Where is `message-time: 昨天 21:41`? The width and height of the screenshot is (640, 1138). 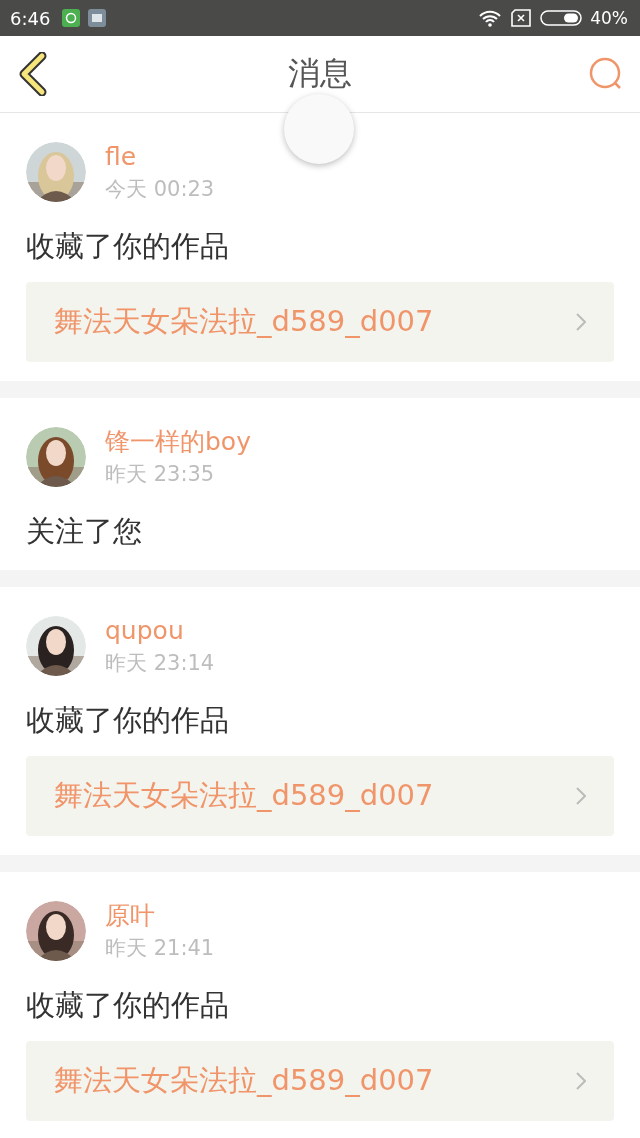 message-time: 昨天 21:41 is located at coordinates (160, 948).